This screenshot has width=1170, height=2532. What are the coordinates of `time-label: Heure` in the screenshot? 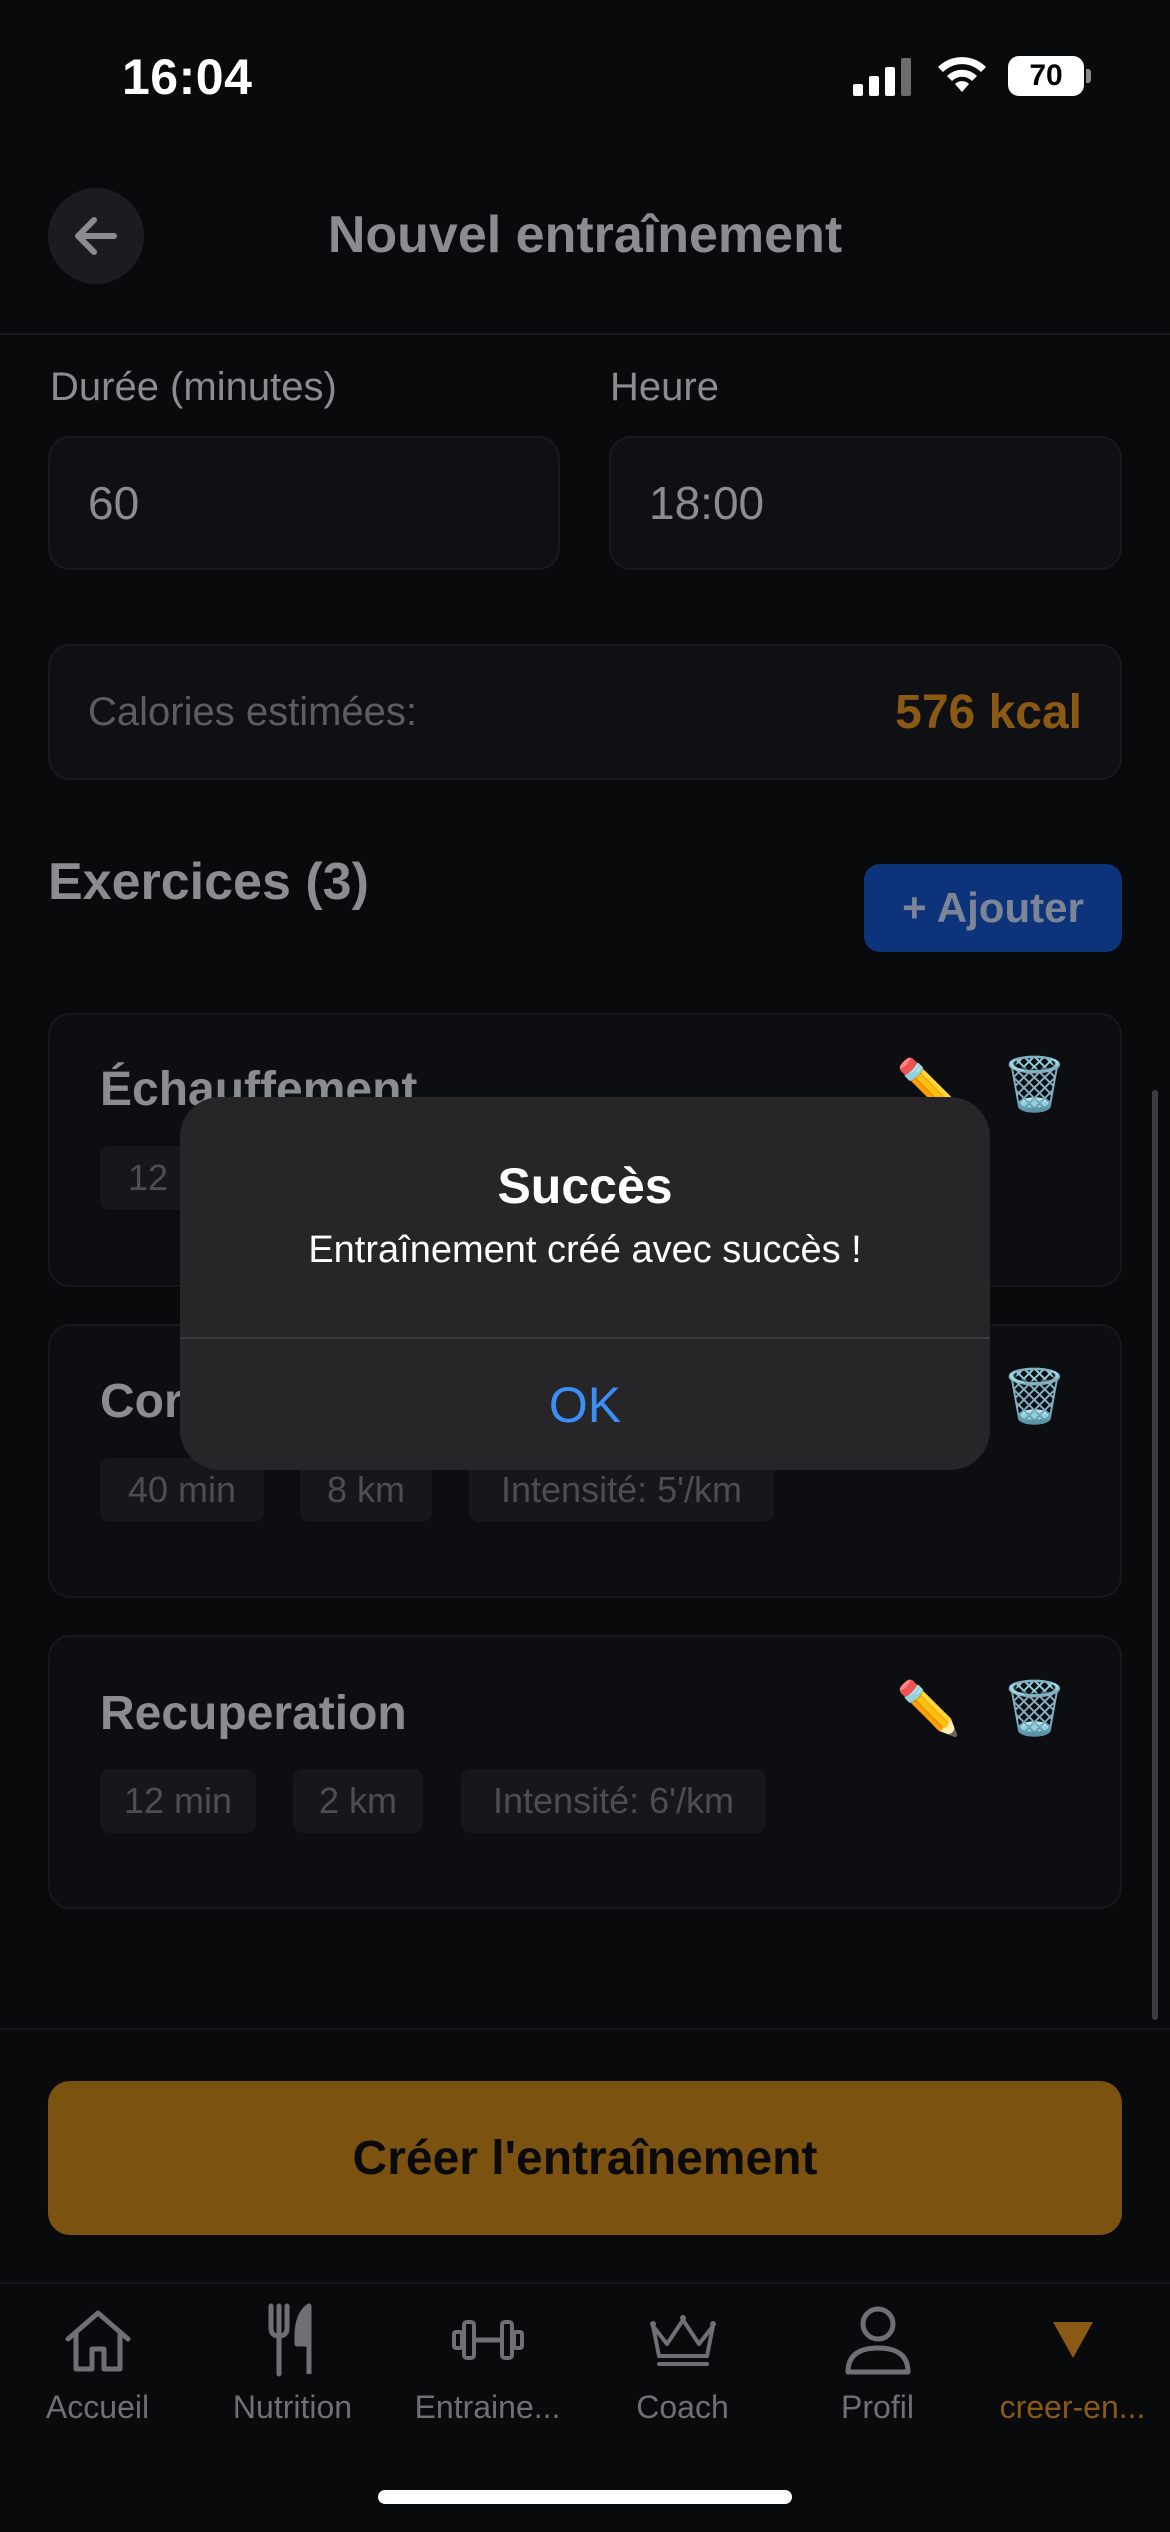 It's located at (664, 387).